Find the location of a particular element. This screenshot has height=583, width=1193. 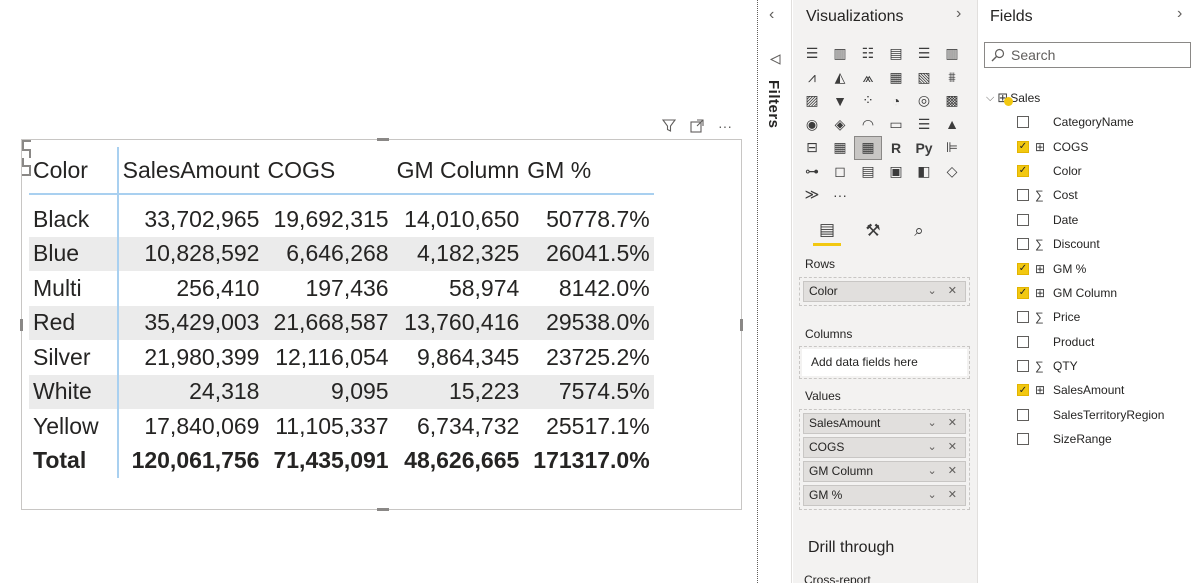

search-input is located at coordinates (1096, 55).